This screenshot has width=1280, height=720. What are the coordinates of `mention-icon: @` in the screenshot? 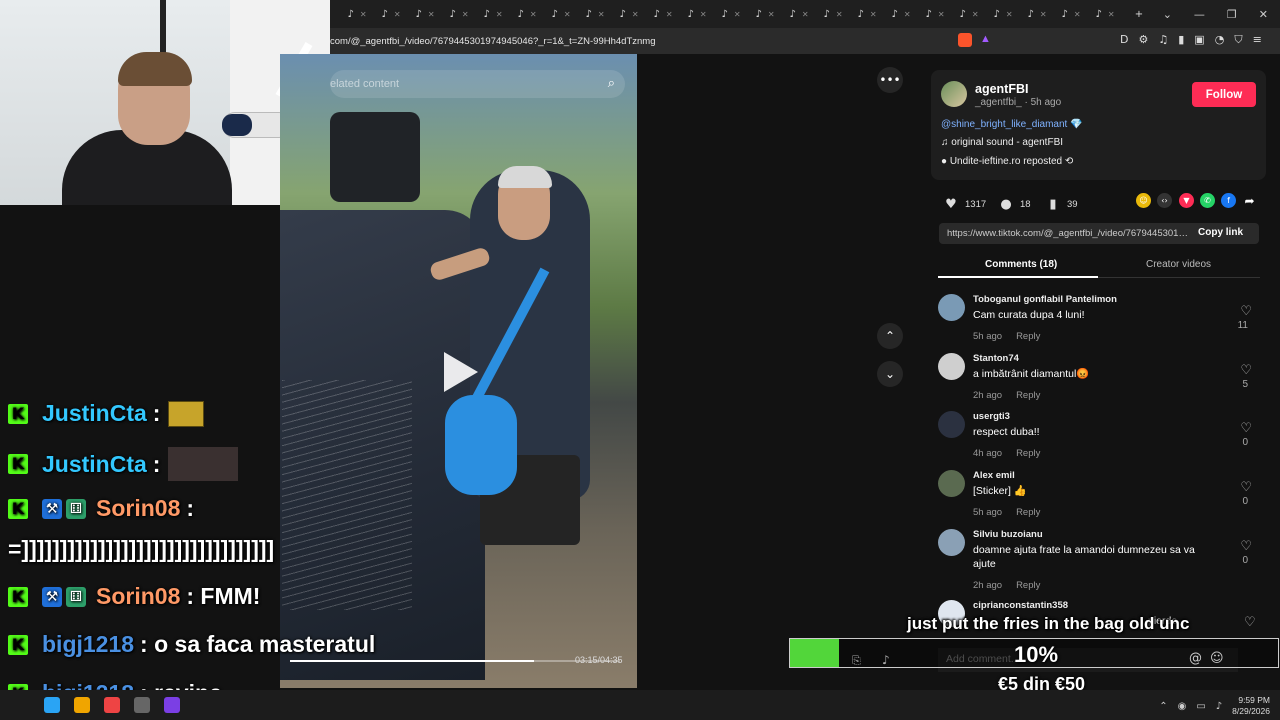 It's located at (1195, 658).